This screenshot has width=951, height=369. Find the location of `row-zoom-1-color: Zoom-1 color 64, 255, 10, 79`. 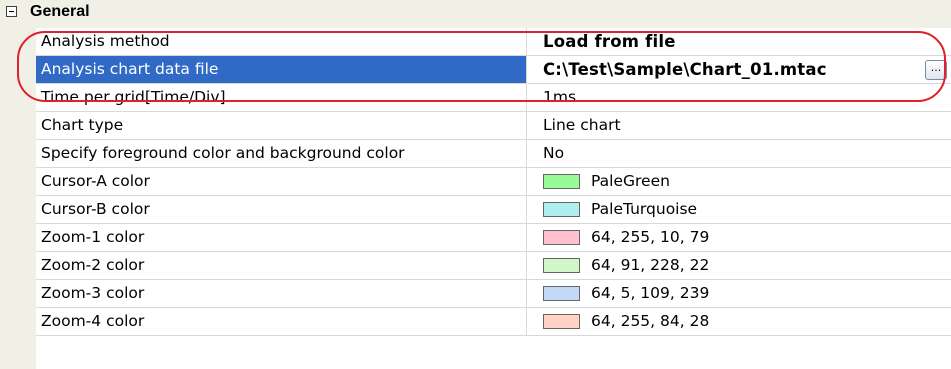

row-zoom-1-color: Zoom-1 color 64, 255, 10, 79 is located at coordinates (493, 238).